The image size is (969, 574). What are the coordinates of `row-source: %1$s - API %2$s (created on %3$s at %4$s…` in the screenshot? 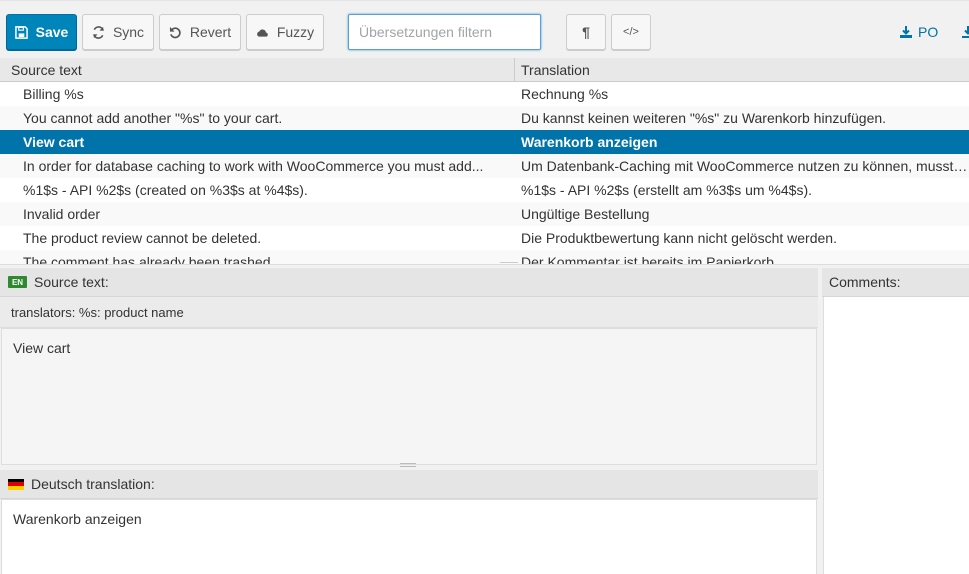 It's located at (165, 190).